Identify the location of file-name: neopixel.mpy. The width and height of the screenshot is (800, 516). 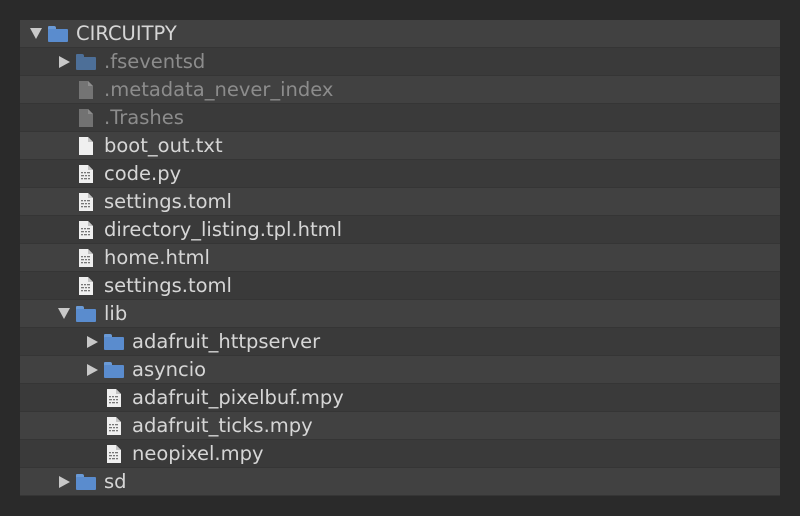
(198, 453).